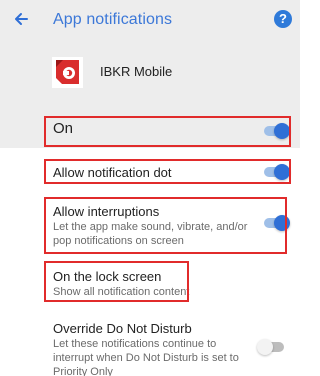 Image resolution: width=320 pixels, height=376 pixels. What do you see at coordinates (122, 328) in the screenshot?
I see `override-dnd-label: Override Do Not Disturb` at bounding box center [122, 328].